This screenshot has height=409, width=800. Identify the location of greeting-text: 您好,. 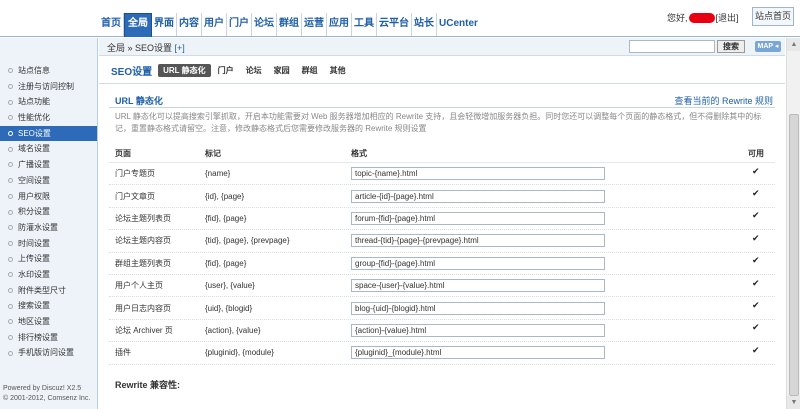
(677, 18).